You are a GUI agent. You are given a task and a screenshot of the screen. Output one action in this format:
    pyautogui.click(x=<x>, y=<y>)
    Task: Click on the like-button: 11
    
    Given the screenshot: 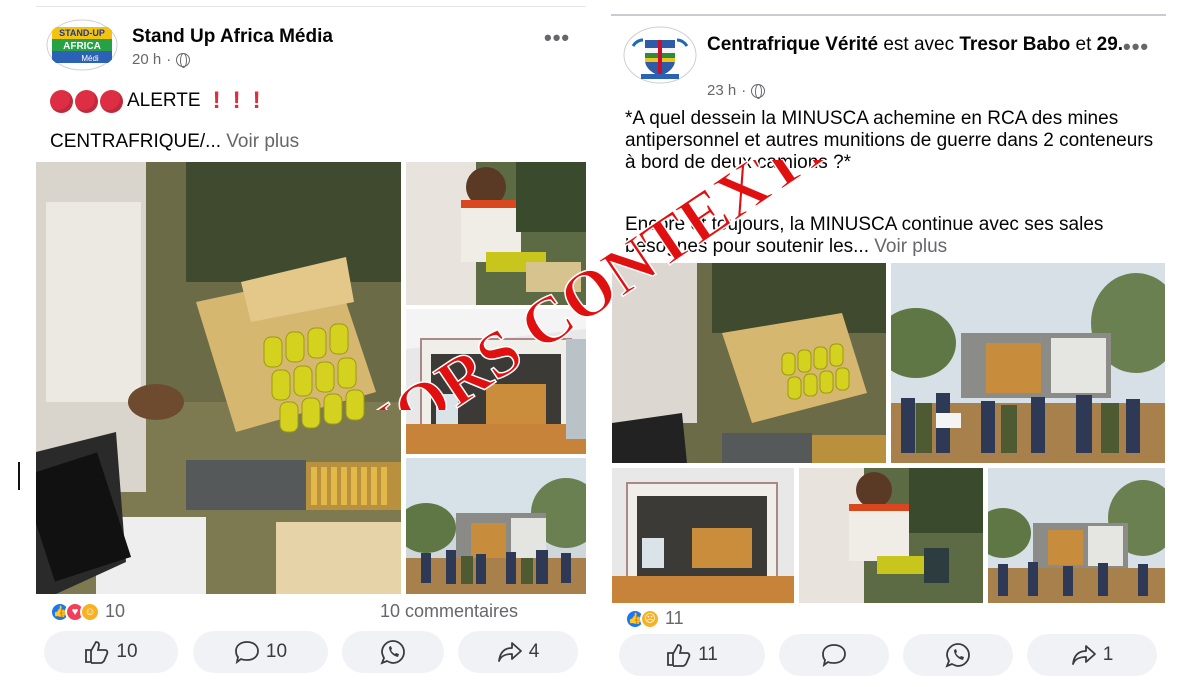 What is the action you would take?
    pyautogui.click(x=692, y=655)
    